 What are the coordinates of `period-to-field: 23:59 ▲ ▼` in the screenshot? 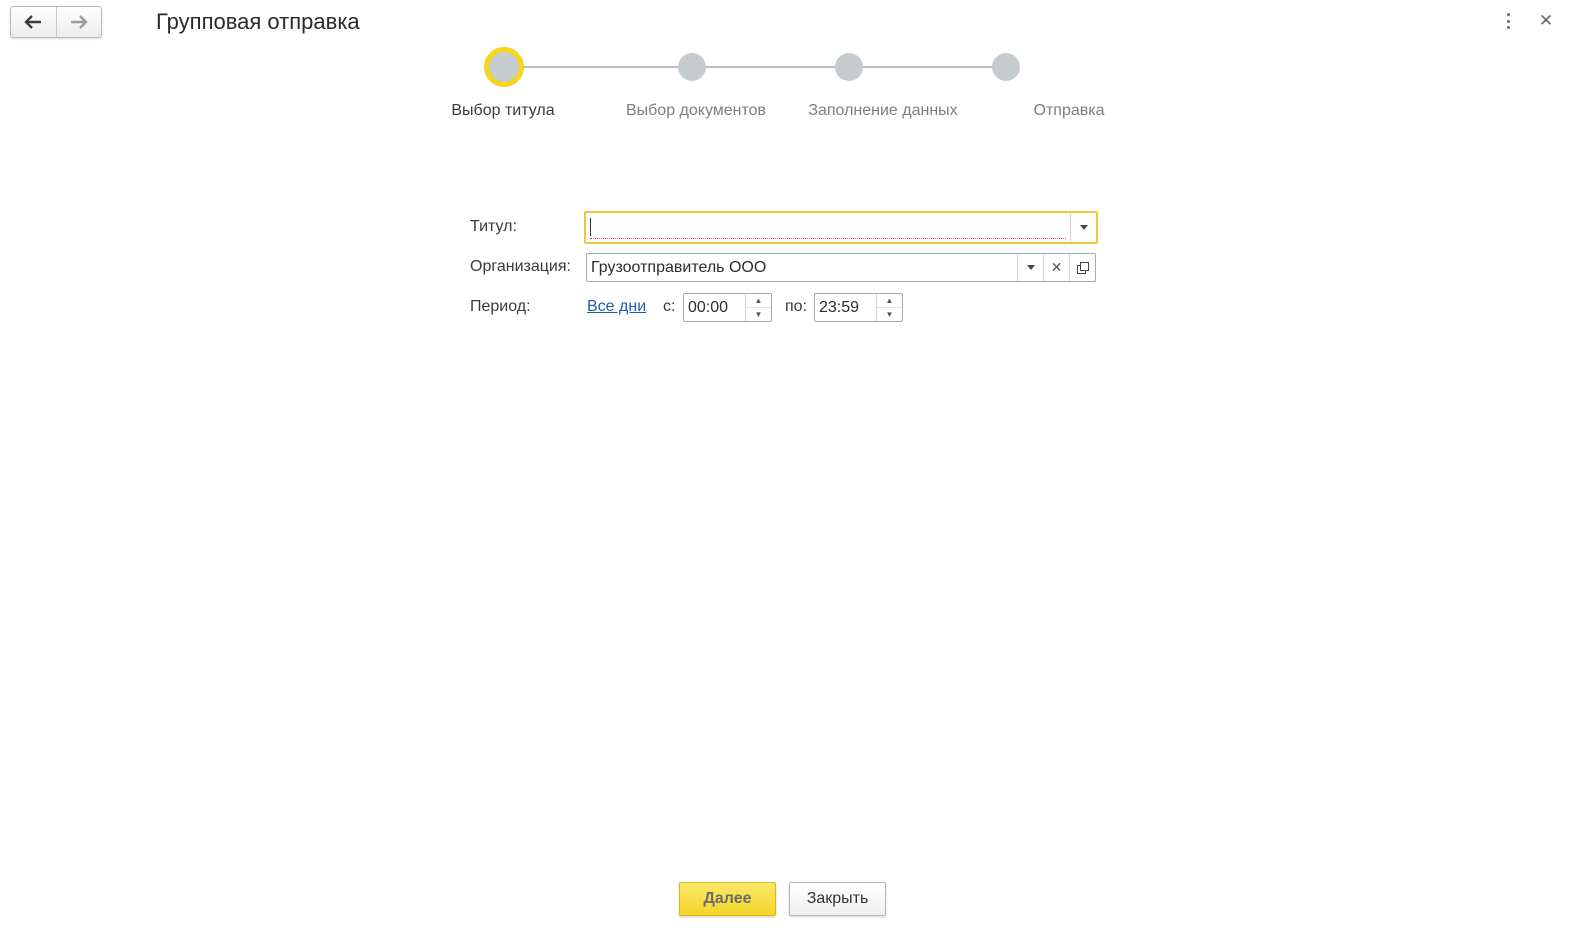 It's located at (858, 307).